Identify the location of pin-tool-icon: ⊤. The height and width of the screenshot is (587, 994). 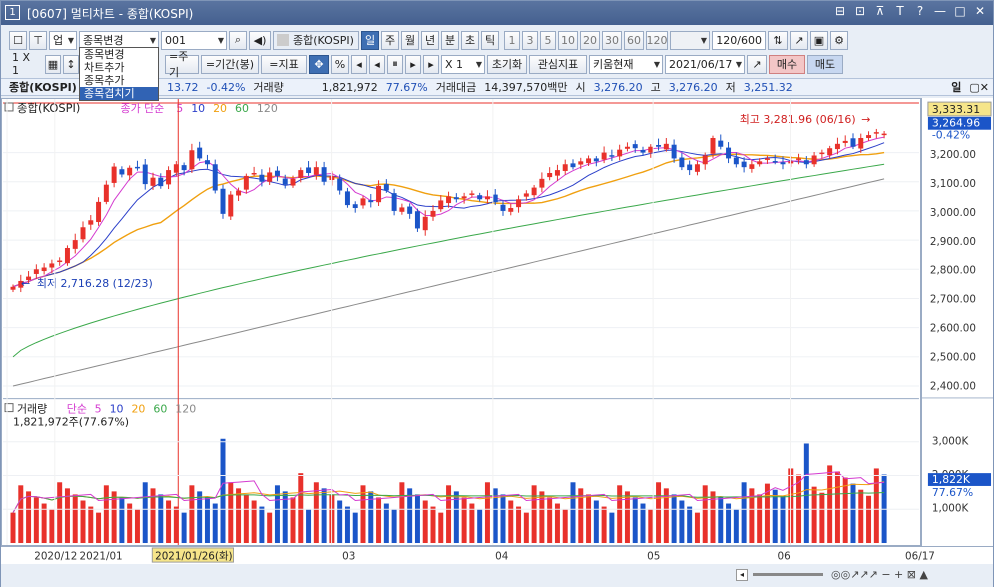
(38, 40).